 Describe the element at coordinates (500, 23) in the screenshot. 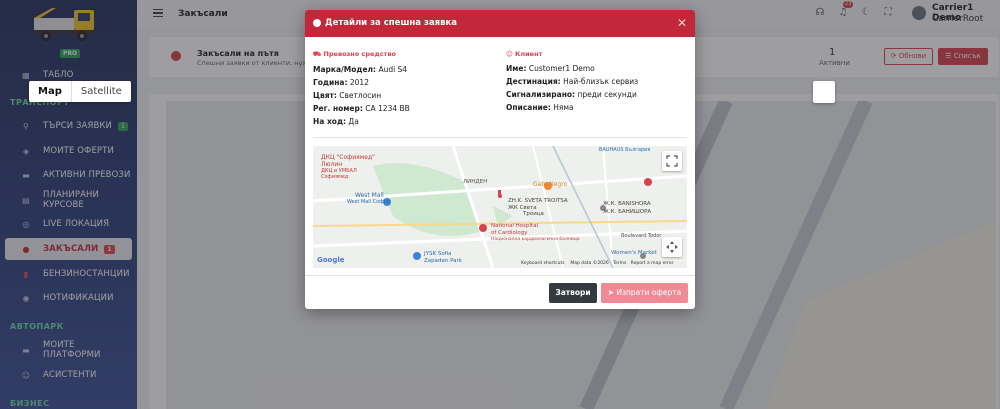

I see `modal-header: Детайли за спешна заявка ✕` at that location.